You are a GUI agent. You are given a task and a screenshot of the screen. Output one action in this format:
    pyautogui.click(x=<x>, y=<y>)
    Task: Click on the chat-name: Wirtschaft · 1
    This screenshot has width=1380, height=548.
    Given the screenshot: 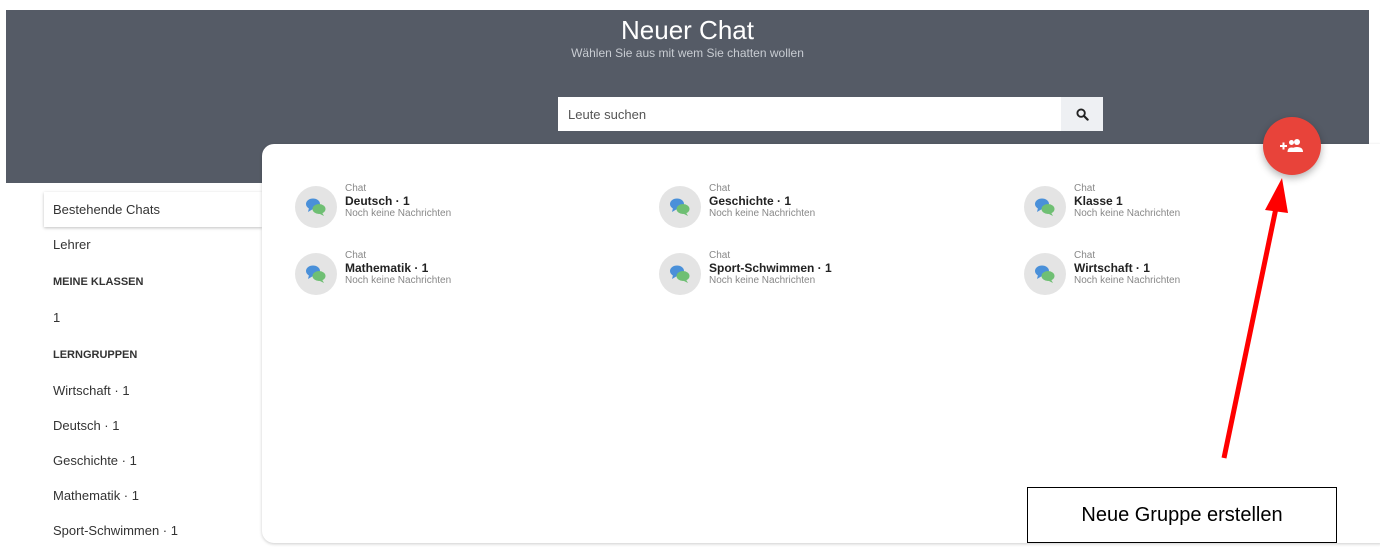 What is the action you would take?
    pyautogui.click(x=1112, y=268)
    